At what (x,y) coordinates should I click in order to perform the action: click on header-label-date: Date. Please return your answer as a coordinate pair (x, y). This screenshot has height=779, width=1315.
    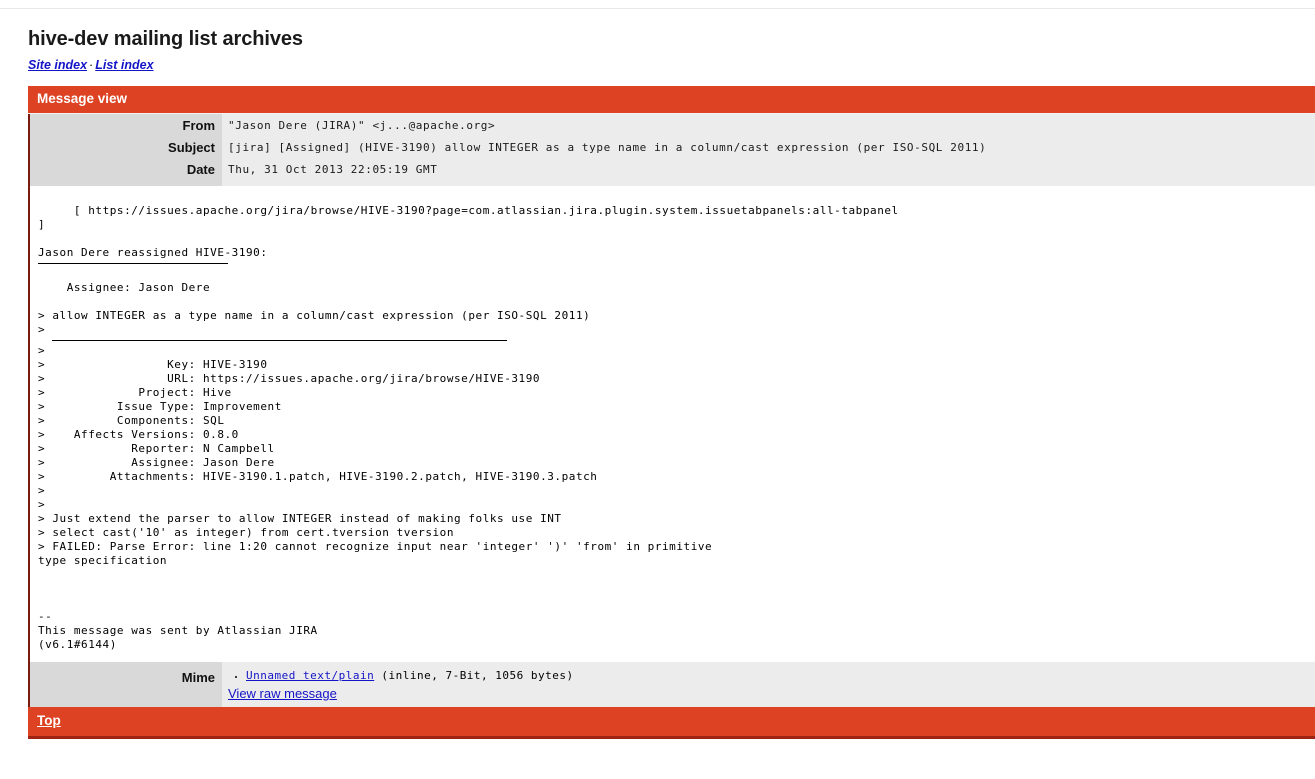
    Looking at the image, I should click on (125, 169).